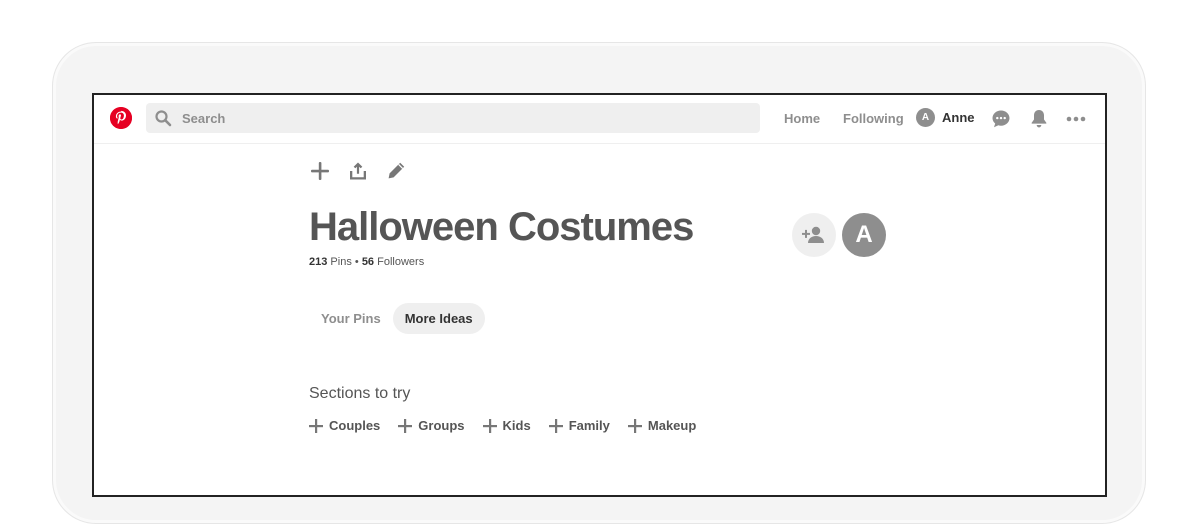 Image resolution: width=1200 pixels, height=524 pixels. What do you see at coordinates (438, 318) in the screenshot?
I see `tab-more-ideas: More Ideas` at bounding box center [438, 318].